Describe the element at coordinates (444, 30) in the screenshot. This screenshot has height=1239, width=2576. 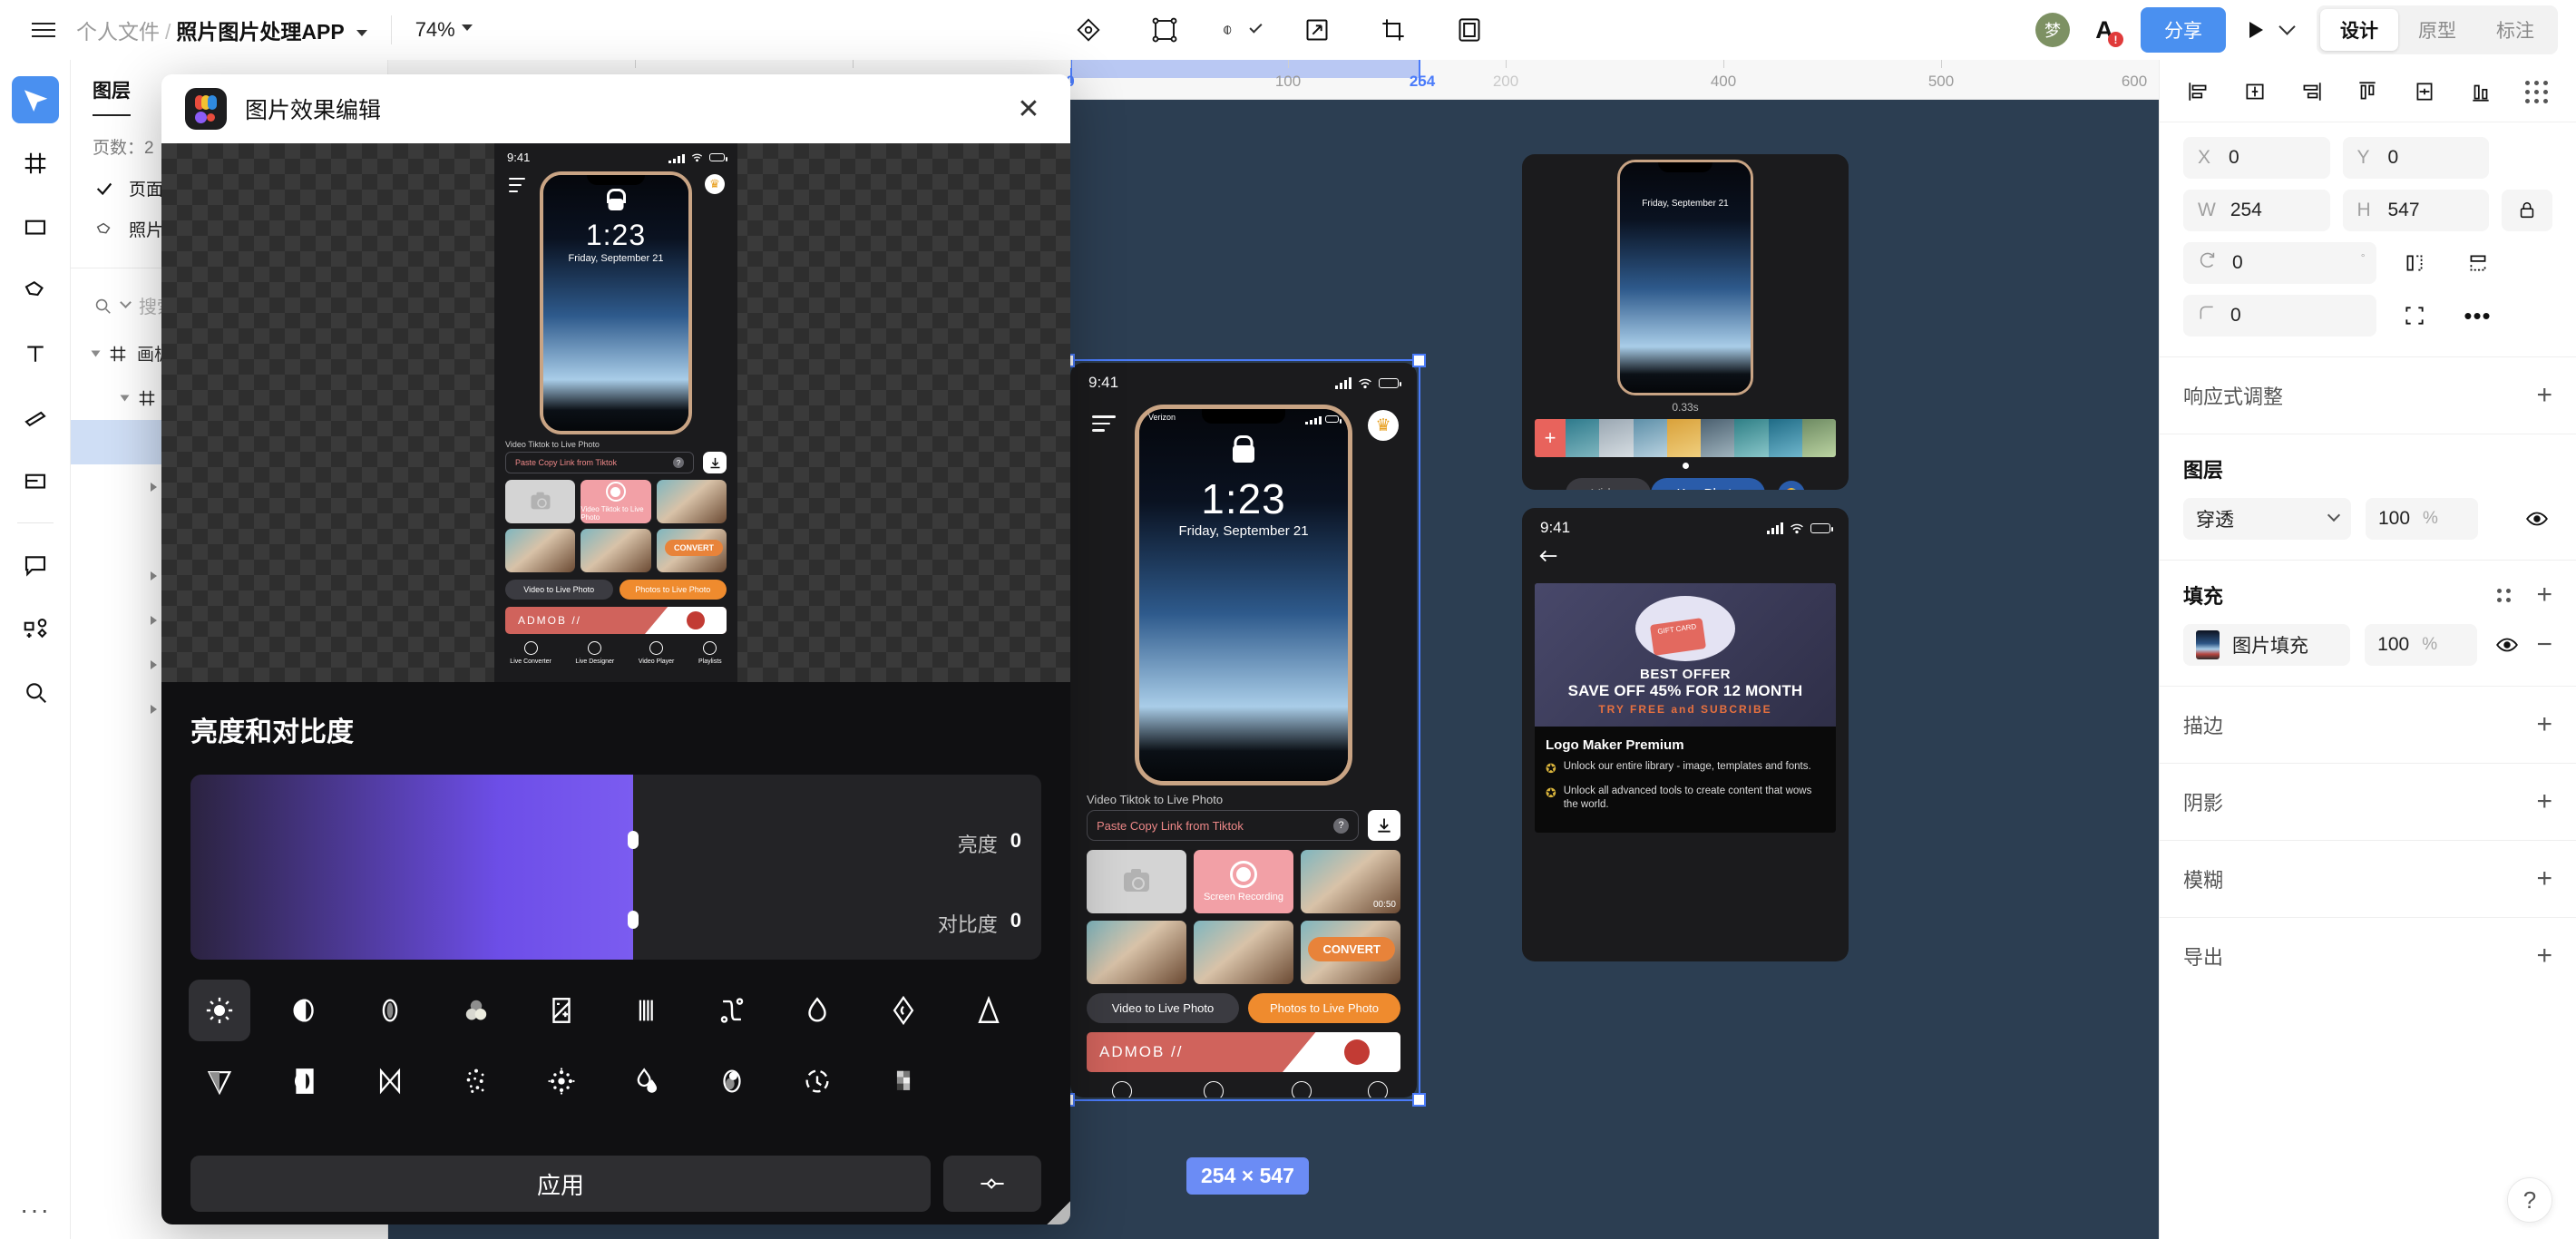
I see `zoom-control: 74%` at that location.